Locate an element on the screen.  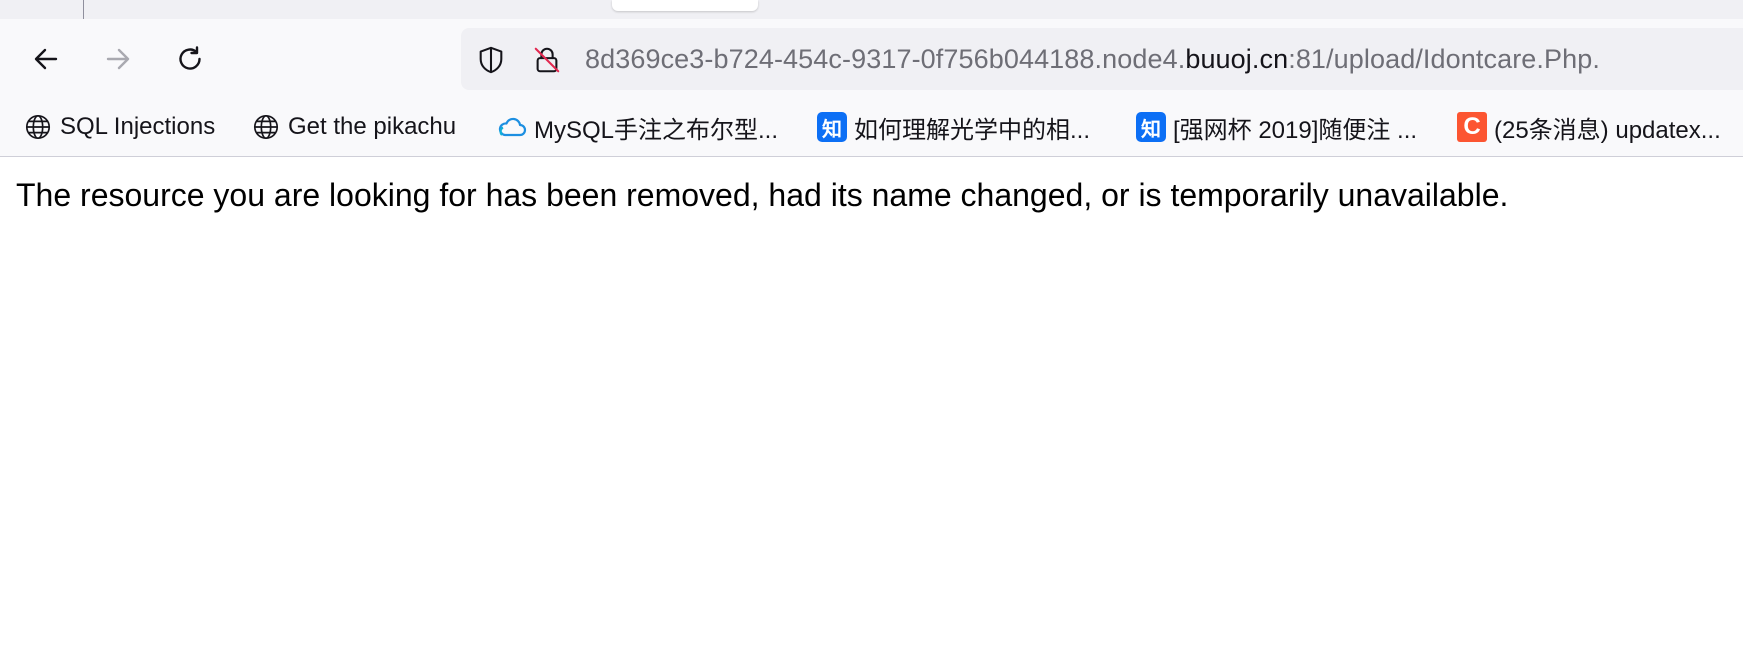
cloud-icon is located at coordinates (512, 127).